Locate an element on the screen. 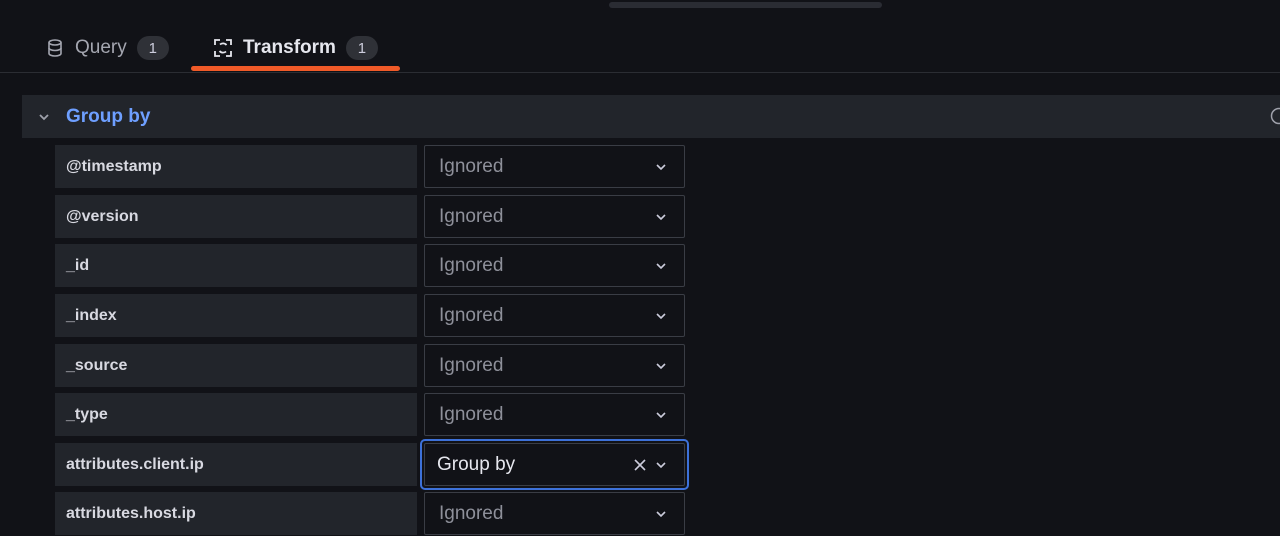  tab-query: Query 1 is located at coordinates (107, 48).